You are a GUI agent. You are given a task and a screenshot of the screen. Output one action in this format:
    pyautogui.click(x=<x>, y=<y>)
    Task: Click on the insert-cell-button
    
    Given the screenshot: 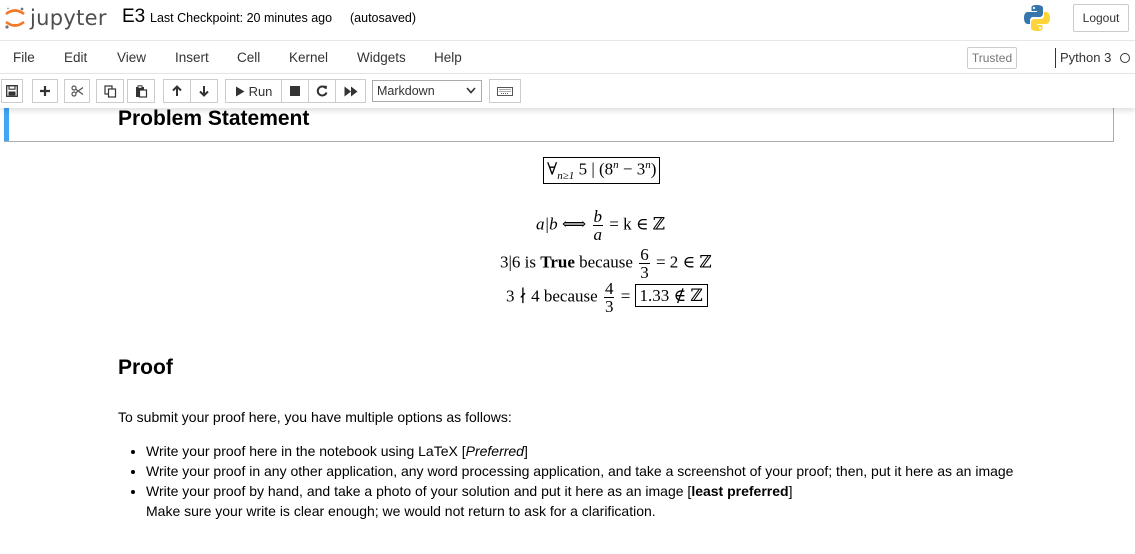 What is the action you would take?
    pyautogui.click(x=45, y=91)
    